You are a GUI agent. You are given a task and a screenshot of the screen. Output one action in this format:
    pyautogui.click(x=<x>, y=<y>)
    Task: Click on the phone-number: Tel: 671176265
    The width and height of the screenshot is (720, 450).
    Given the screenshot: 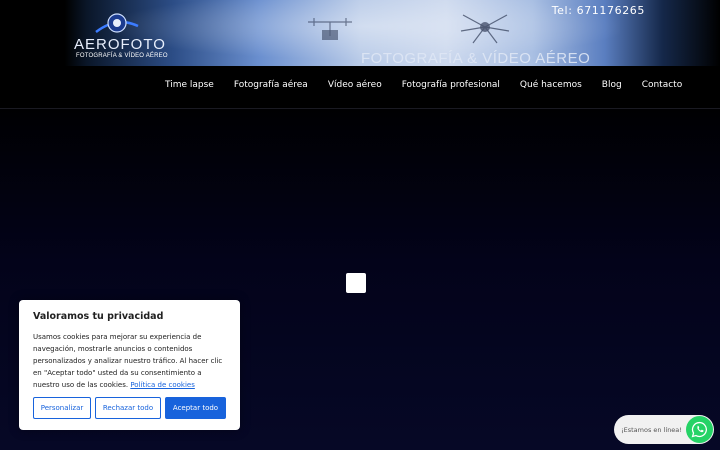 What is the action you would take?
    pyautogui.click(x=598, y=10)
    